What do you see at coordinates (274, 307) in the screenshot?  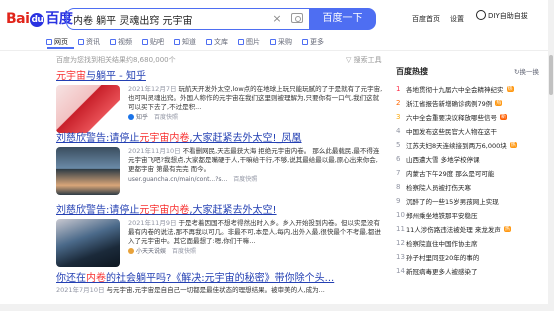 I see `horizontal-scrollbar` at bounding box center [274, 307].